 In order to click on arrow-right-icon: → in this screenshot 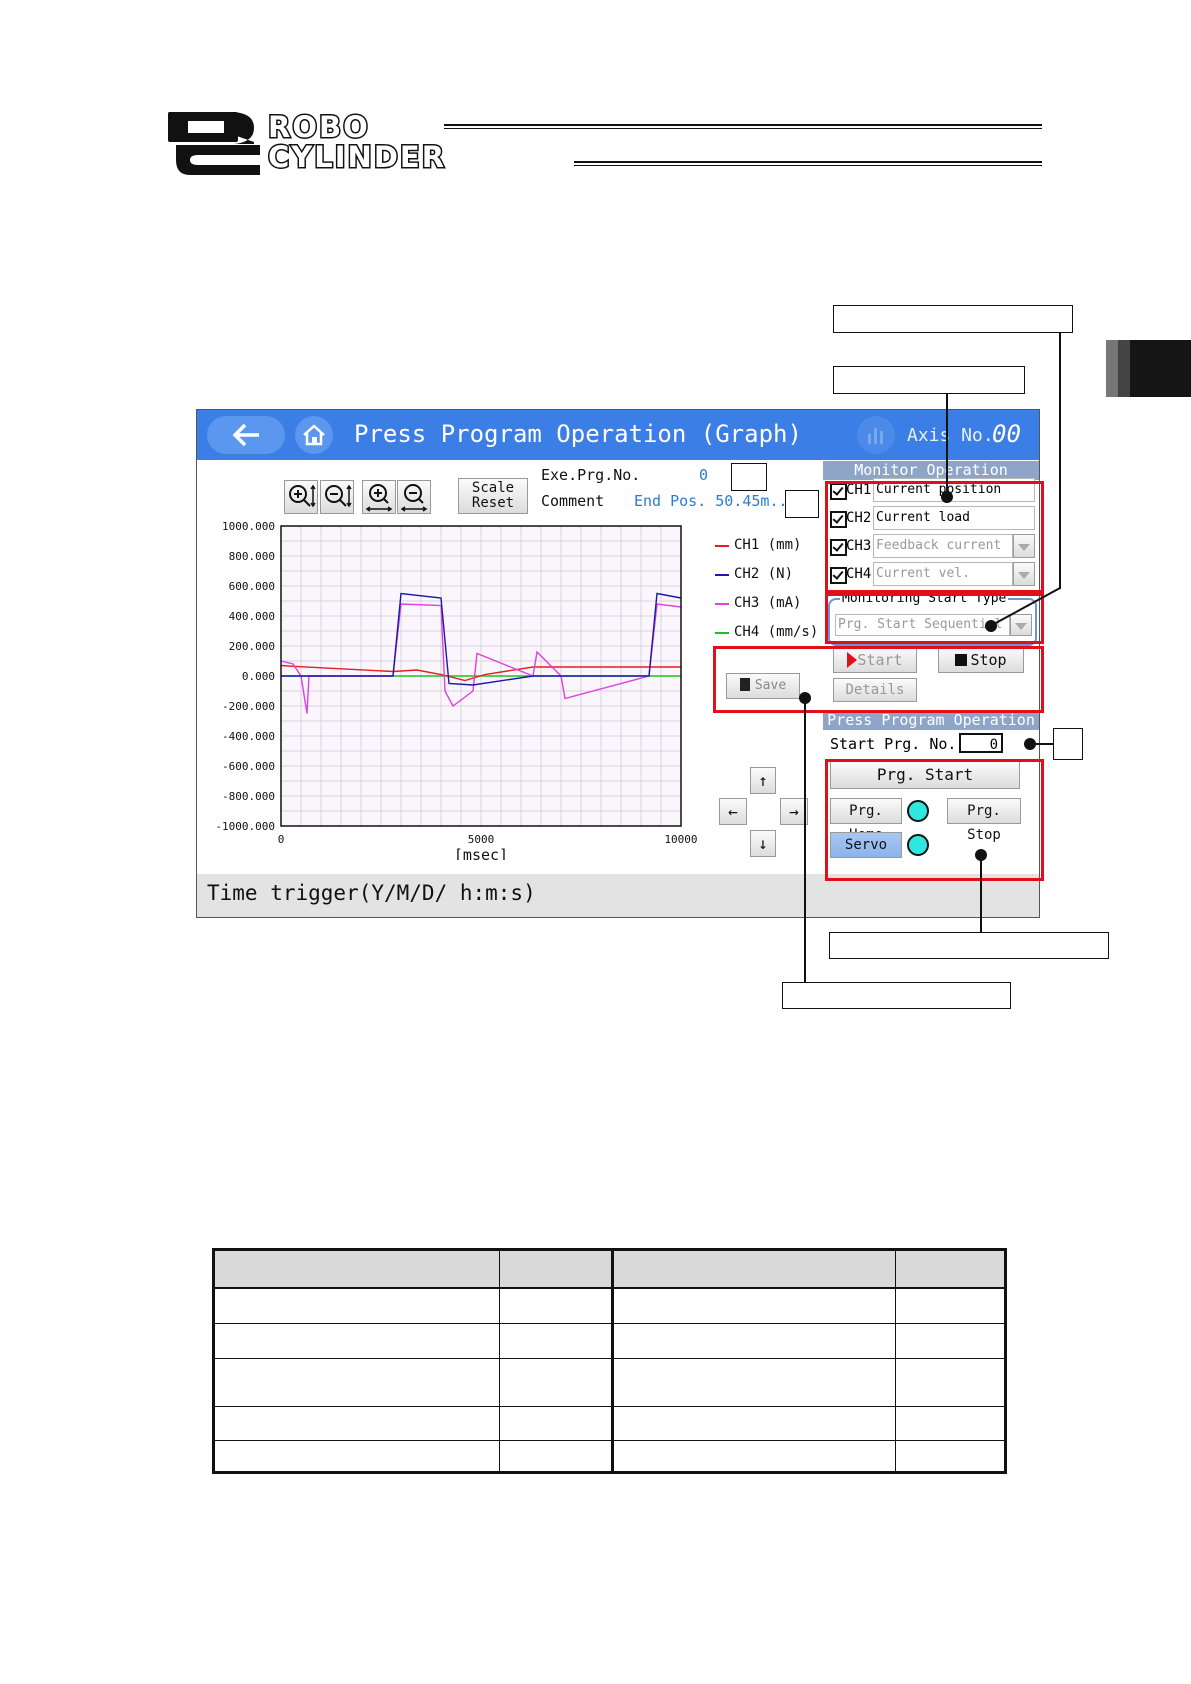, I will do `click(794, 811)`.